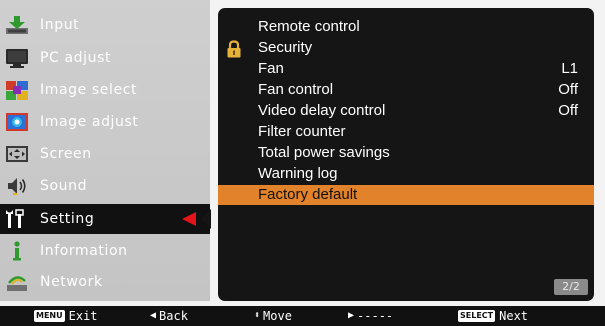 Image resolution: width=605 pixels, height=326 pixels. I want to click on sidebar-item-setting: Setting, so click(105, 219).